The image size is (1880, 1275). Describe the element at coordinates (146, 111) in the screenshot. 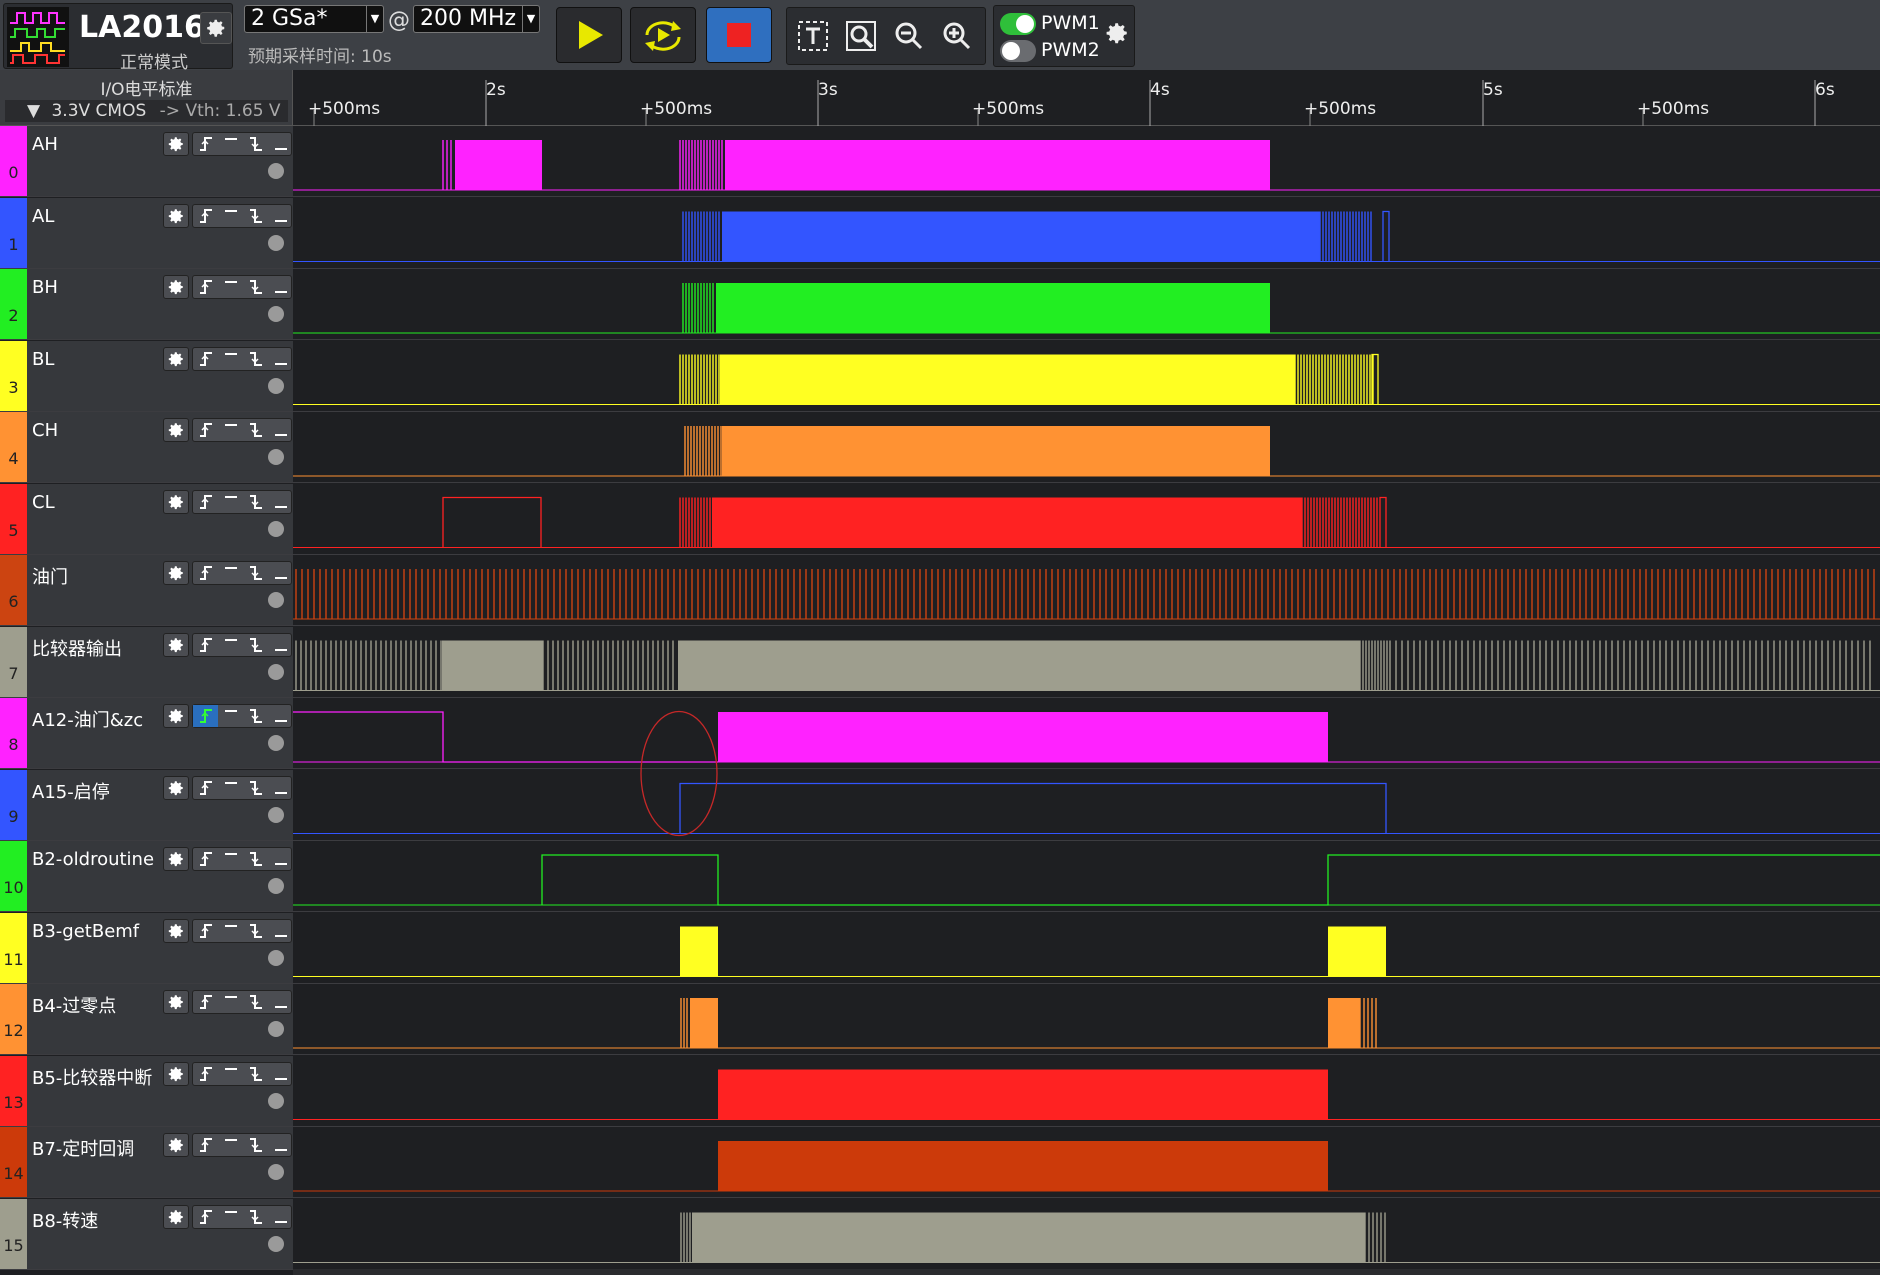

I see `io-standard-select: ▼ 3.3V CMOS -> Vth: 1.65 V` at that location.